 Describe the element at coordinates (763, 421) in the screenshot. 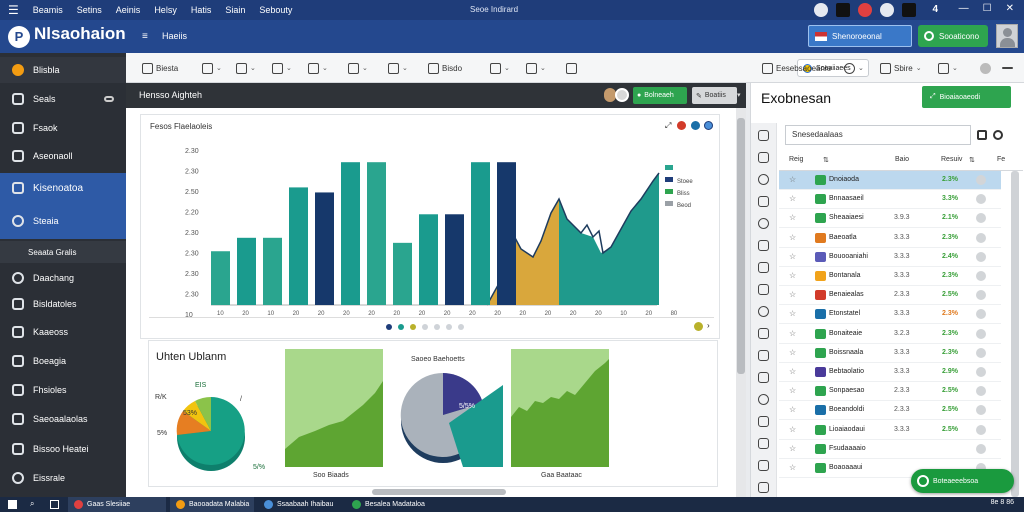

I see `box-icon` at that location.